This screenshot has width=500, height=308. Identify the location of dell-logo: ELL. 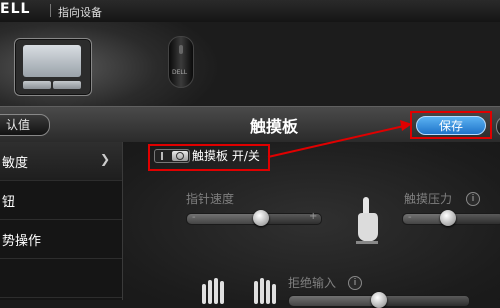
(15, 9).